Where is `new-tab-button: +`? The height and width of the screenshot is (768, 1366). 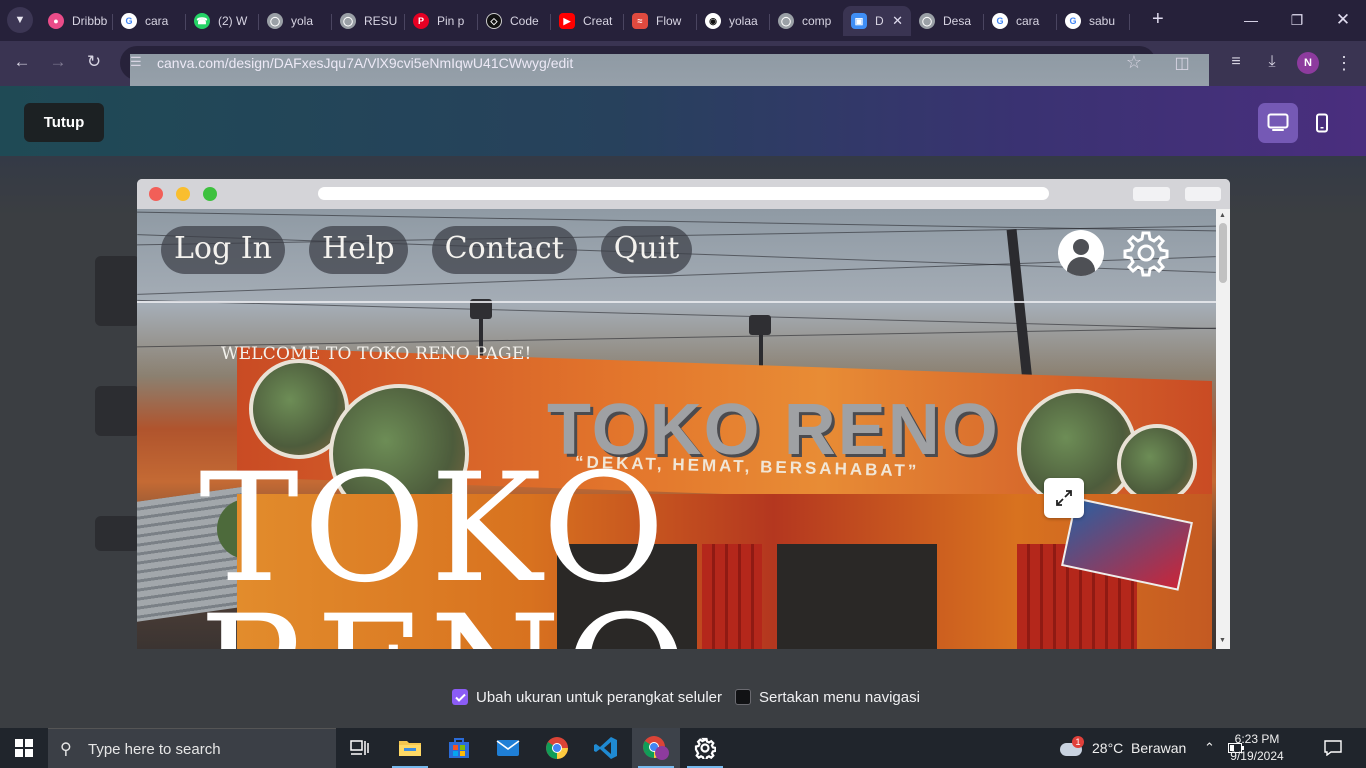 new-tab-button: + is located at coordinates (1158, 19).